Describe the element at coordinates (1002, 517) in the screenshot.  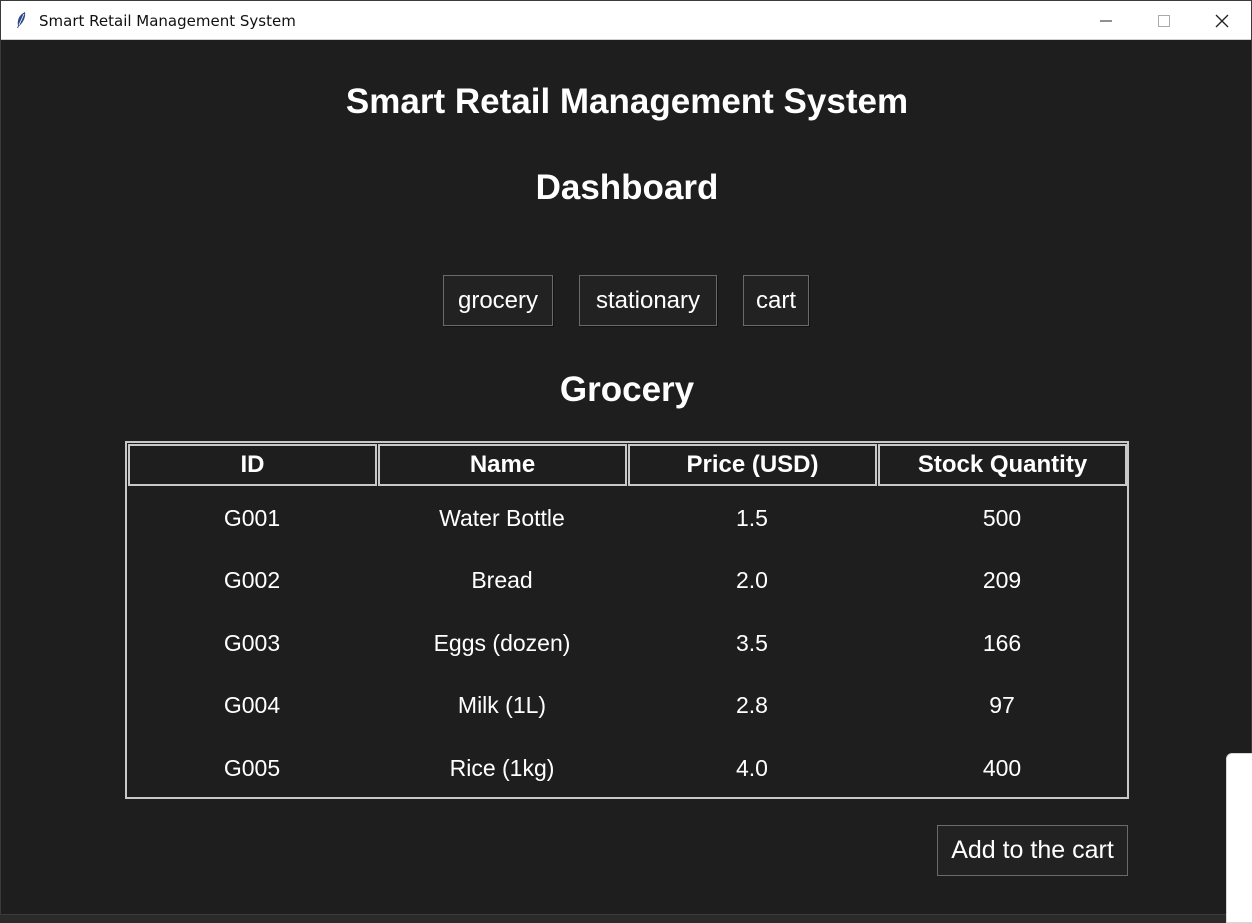
I see `cell-stock: 500` at that location.